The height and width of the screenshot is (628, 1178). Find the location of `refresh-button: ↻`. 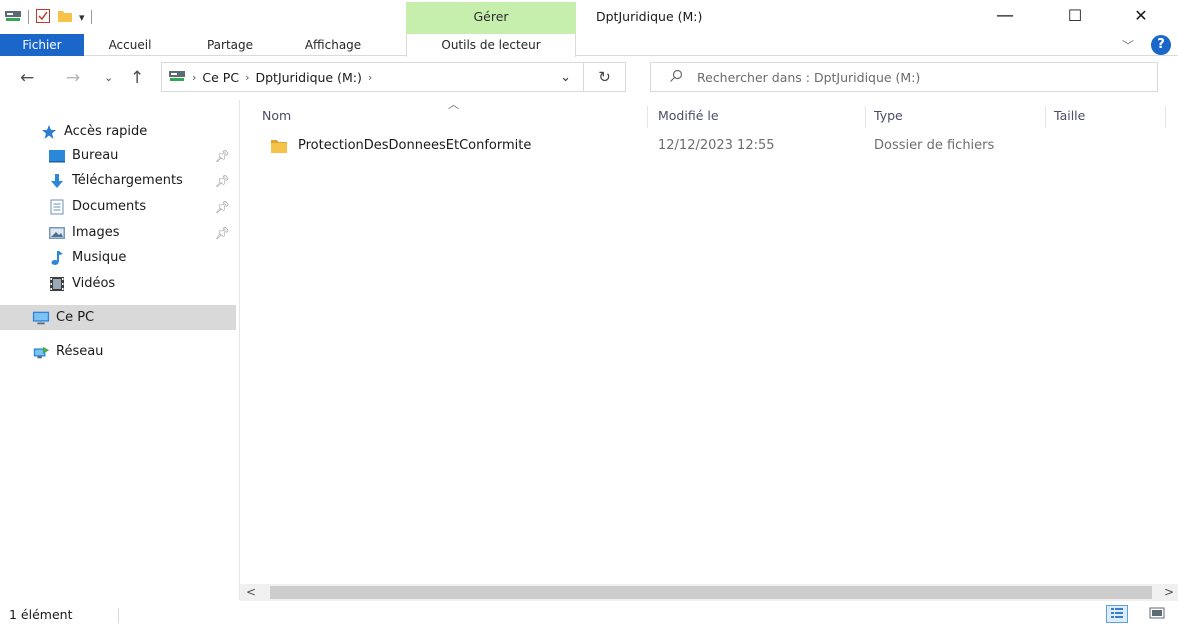

refresh-button: ↻ is located at coordinates (605, 77).